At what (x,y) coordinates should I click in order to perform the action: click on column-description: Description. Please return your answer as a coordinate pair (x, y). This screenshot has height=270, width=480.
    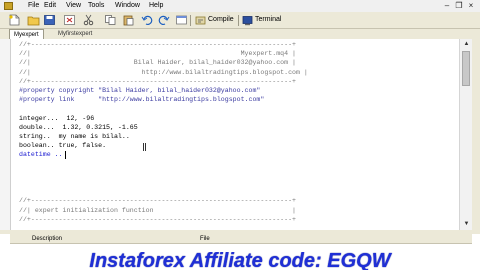
    Looking at the image, I should click on (47, 239).